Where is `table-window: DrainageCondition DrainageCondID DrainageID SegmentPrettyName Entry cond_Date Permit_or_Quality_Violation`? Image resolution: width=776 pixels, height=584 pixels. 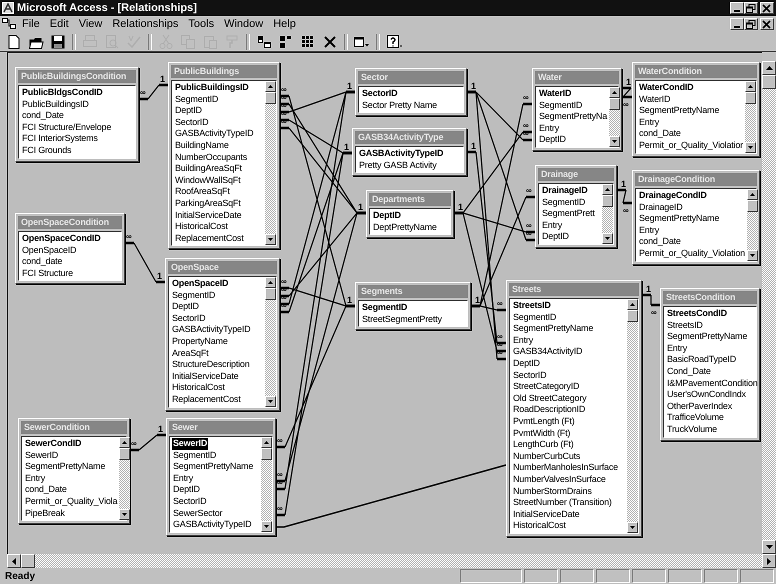 table-window: DrainageCondition DrainageCondID DrainageID SegmentPrettyName Entry cond_Date Permit_or_Quality_Violation is located at coordinates (696, 217).